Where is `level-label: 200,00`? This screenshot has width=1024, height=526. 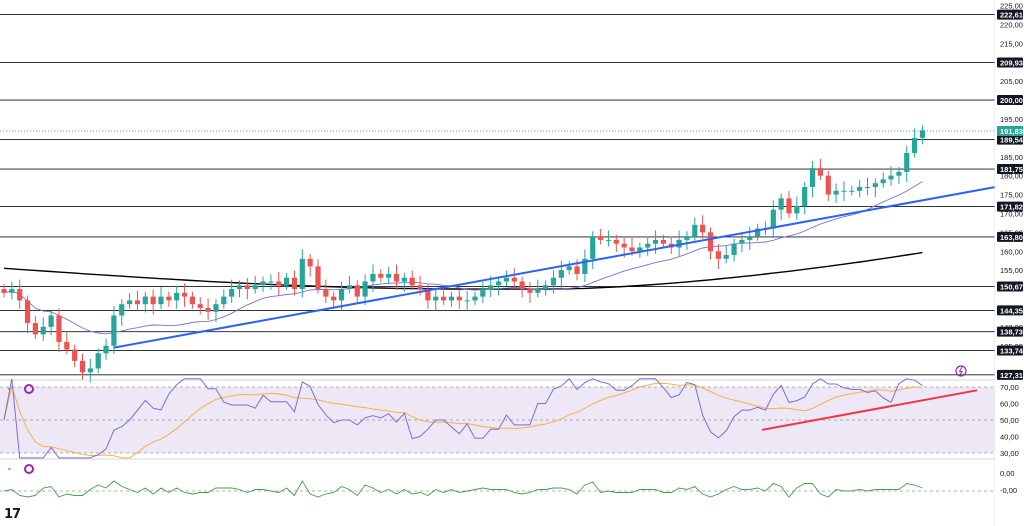
level-label: 200,00 is located at coordinates (1011, 100).